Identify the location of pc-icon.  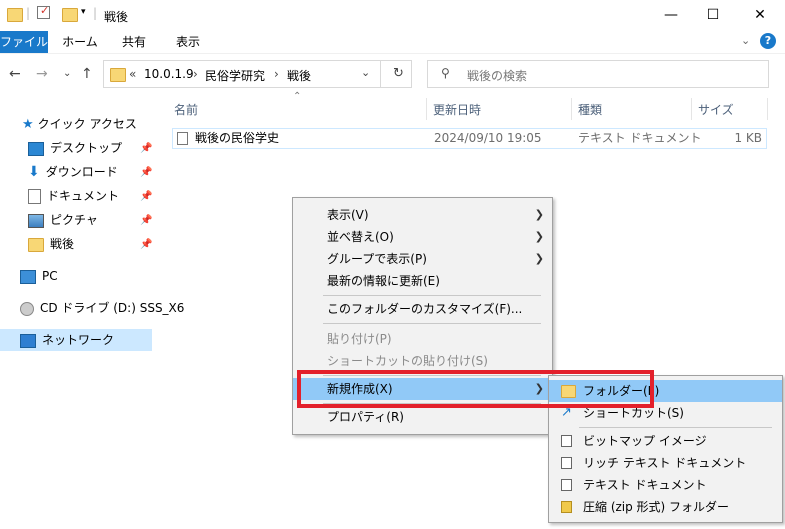
(28, 276).